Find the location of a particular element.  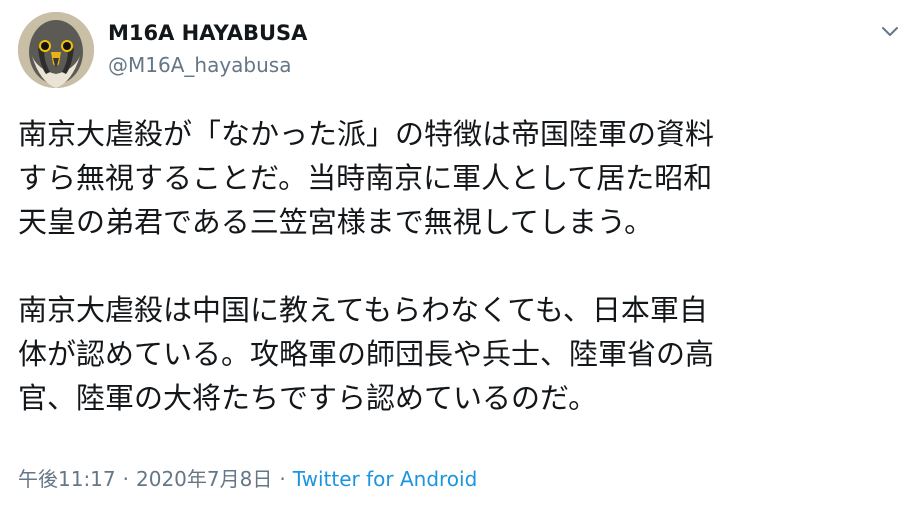

tweet-date: 2020年7月8日 is located at coordinates (204, 479).